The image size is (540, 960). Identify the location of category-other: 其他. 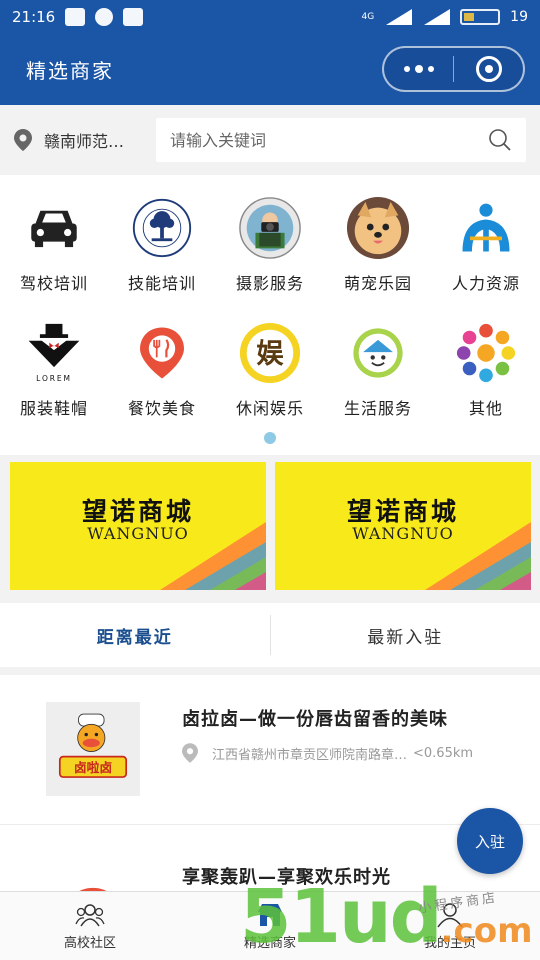
(486, 369).